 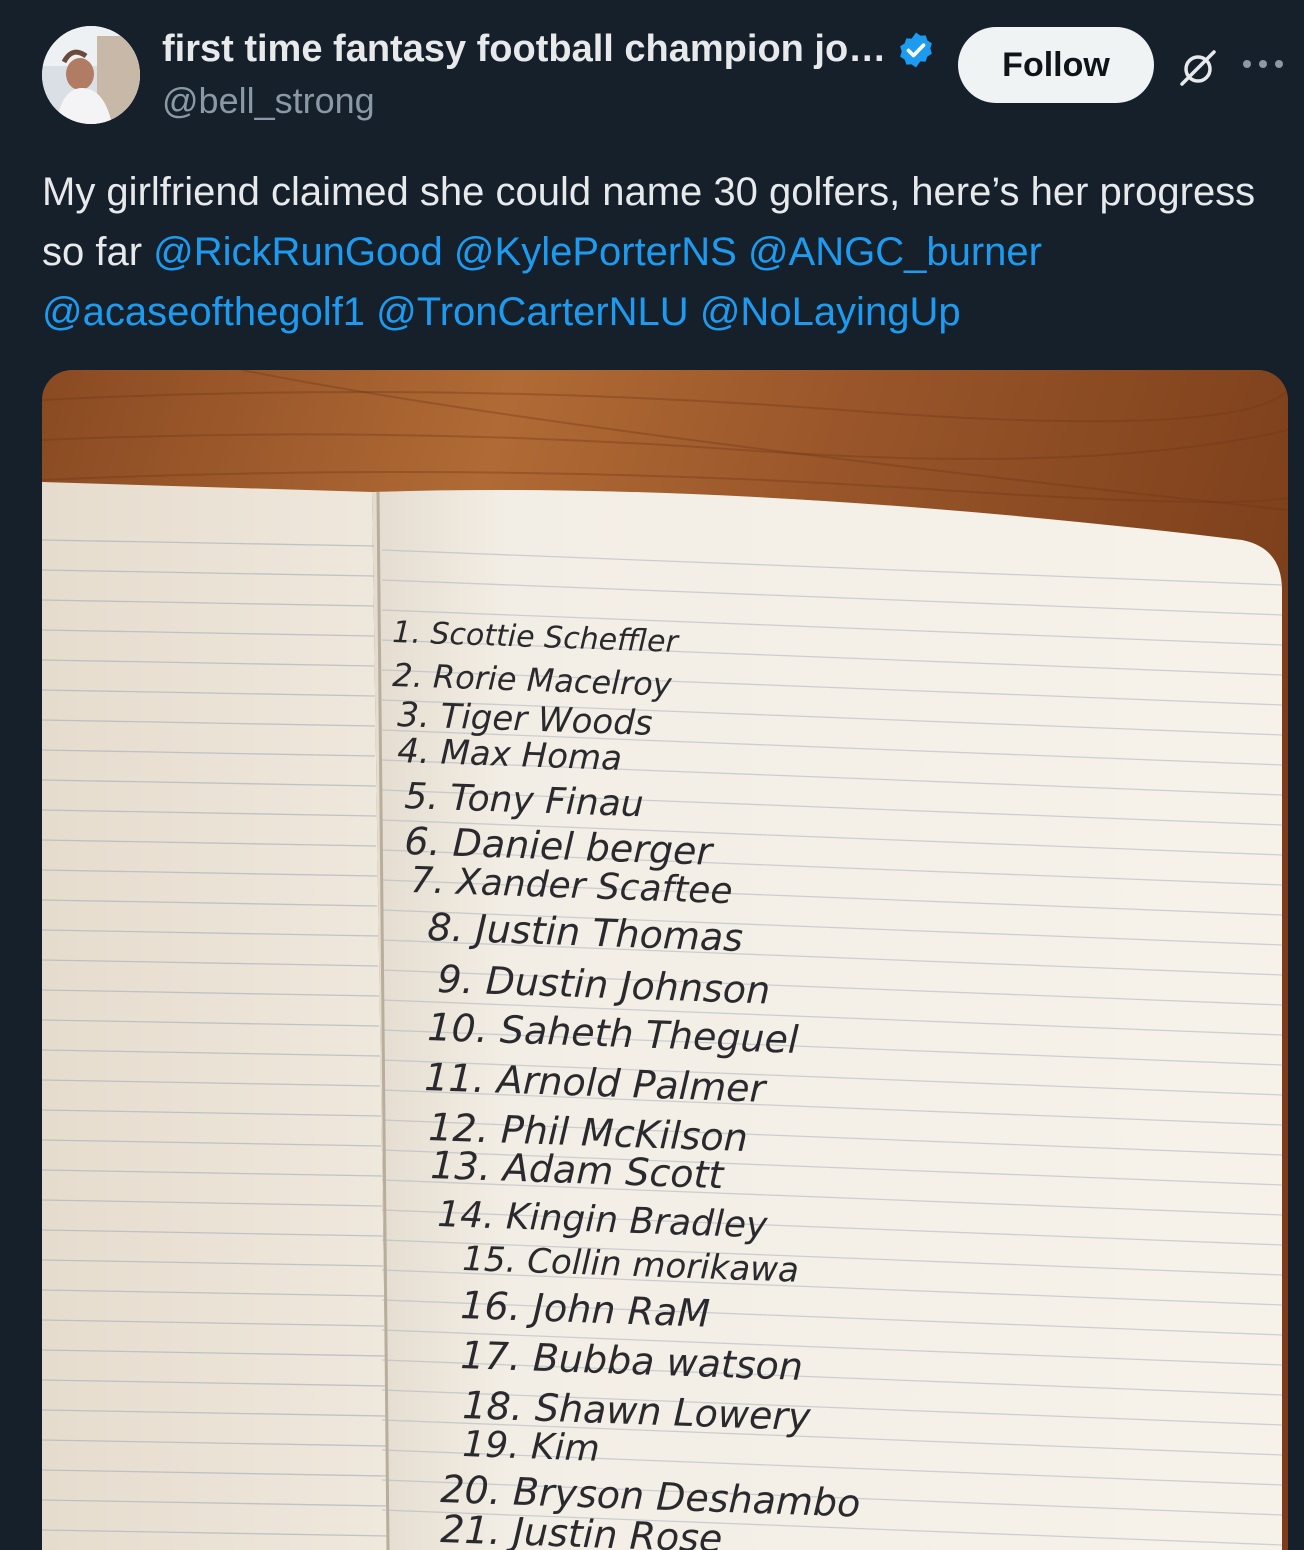 What do you see at coordinates (895, 252) in the screenshot?
I see `mention-link: @ANGC_burner` at bounding box center [895, 252].